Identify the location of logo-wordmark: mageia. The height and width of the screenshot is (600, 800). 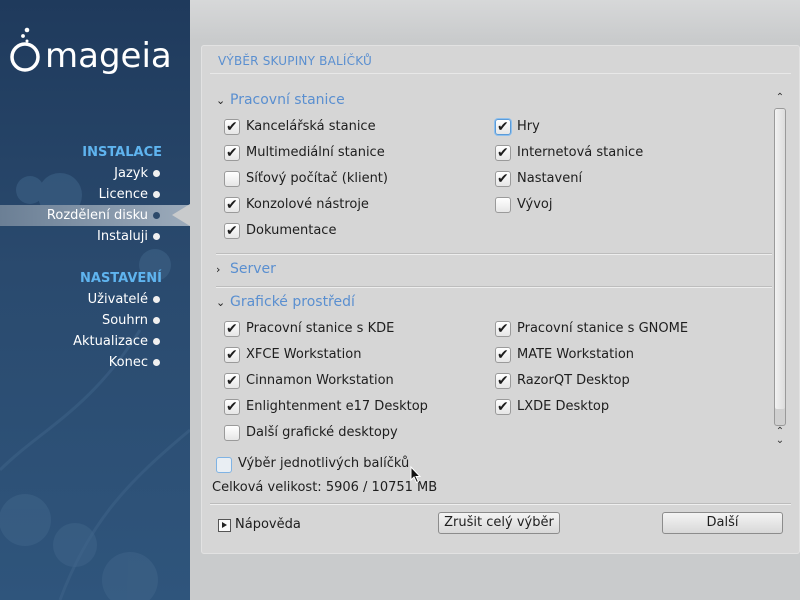
(108, 56).